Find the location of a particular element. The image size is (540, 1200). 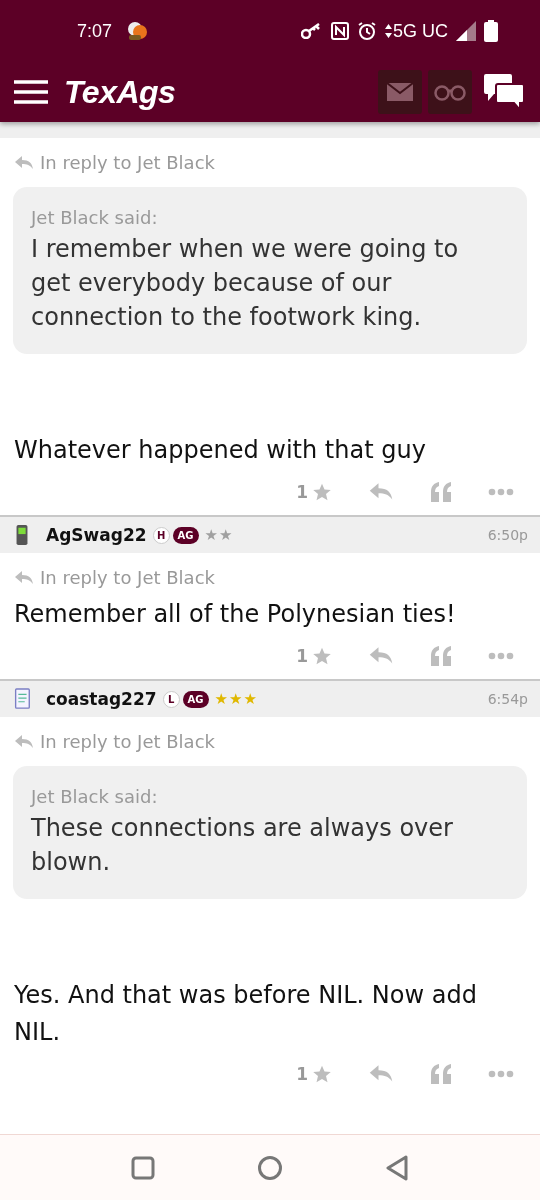

quote-text: I remember when we were going to get everybody because of our connection to the footwork king. is located at coordinates (245, 283).